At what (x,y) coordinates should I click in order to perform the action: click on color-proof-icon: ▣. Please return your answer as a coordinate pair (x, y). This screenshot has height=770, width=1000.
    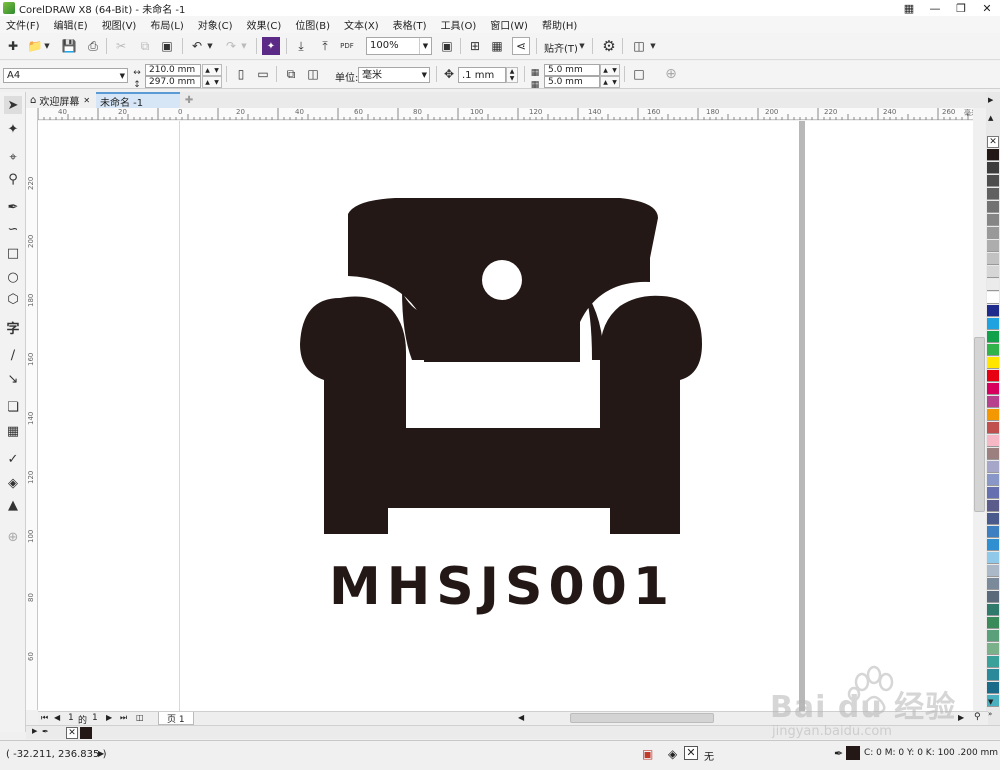
    Looking at the image, I should click on (647, 754).